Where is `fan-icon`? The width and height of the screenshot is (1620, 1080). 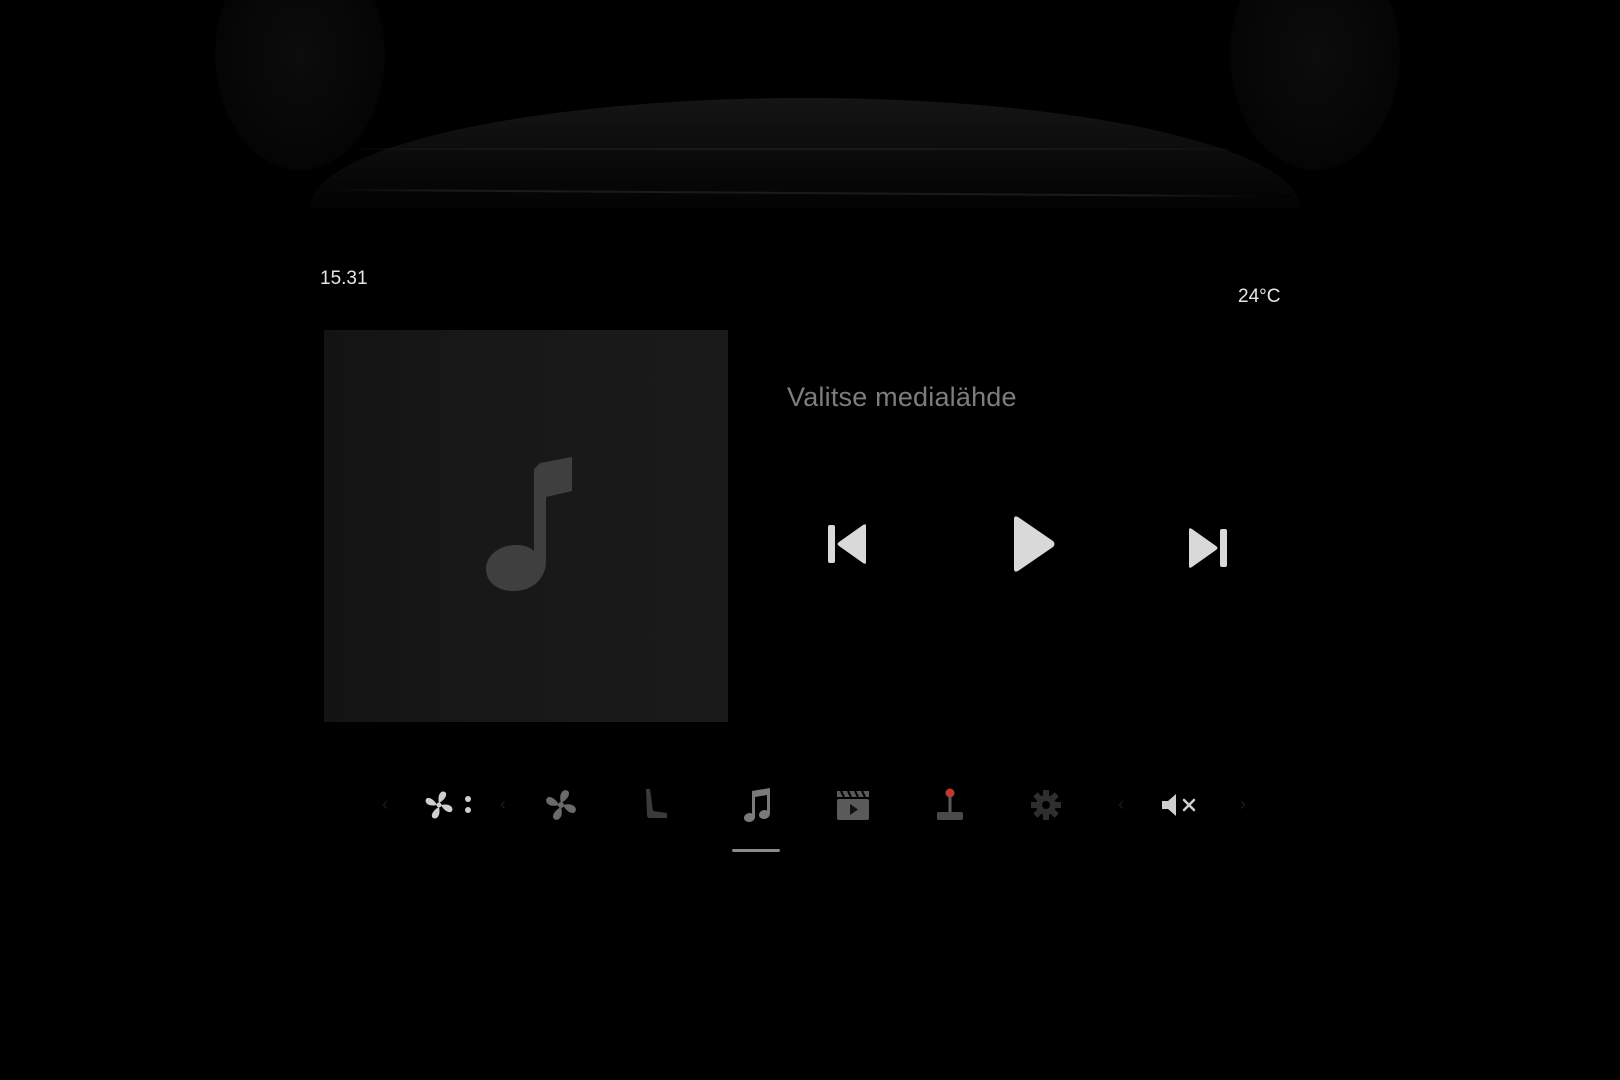 fan-icon is located at coordinates (561, 805).